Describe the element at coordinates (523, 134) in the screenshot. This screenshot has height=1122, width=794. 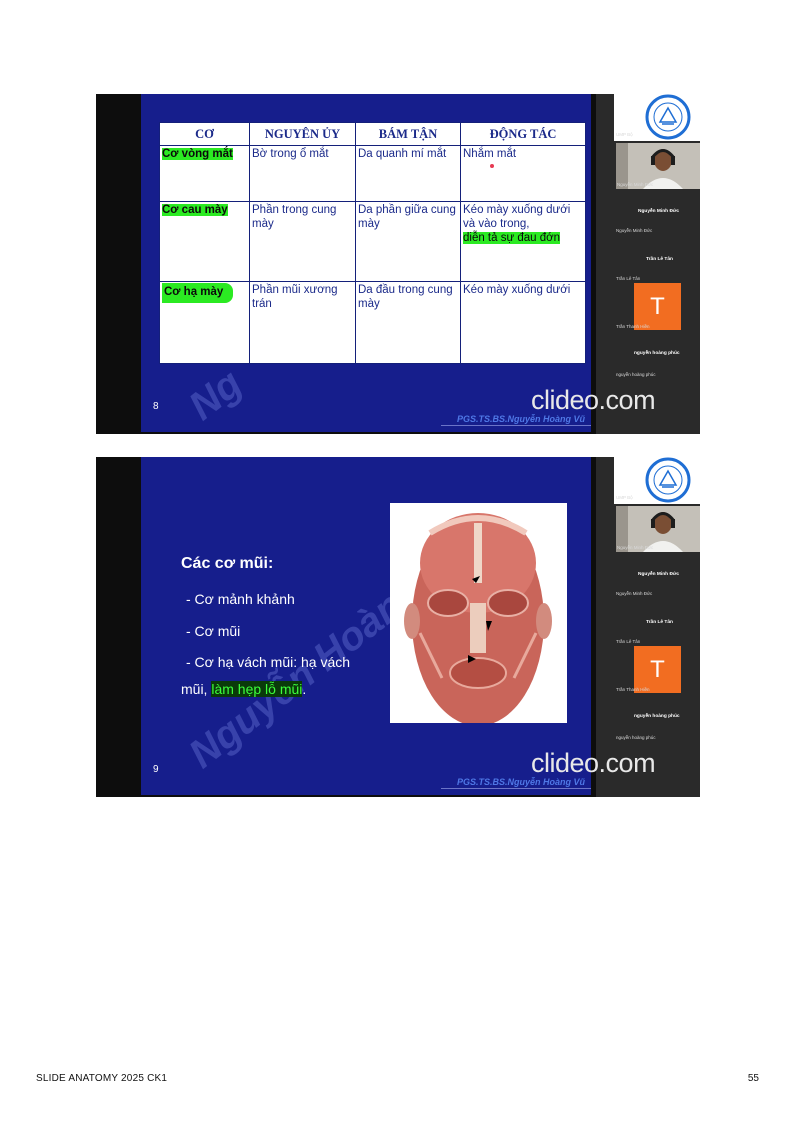
I see `table-header: ĐỘNG TÁC` at that location.